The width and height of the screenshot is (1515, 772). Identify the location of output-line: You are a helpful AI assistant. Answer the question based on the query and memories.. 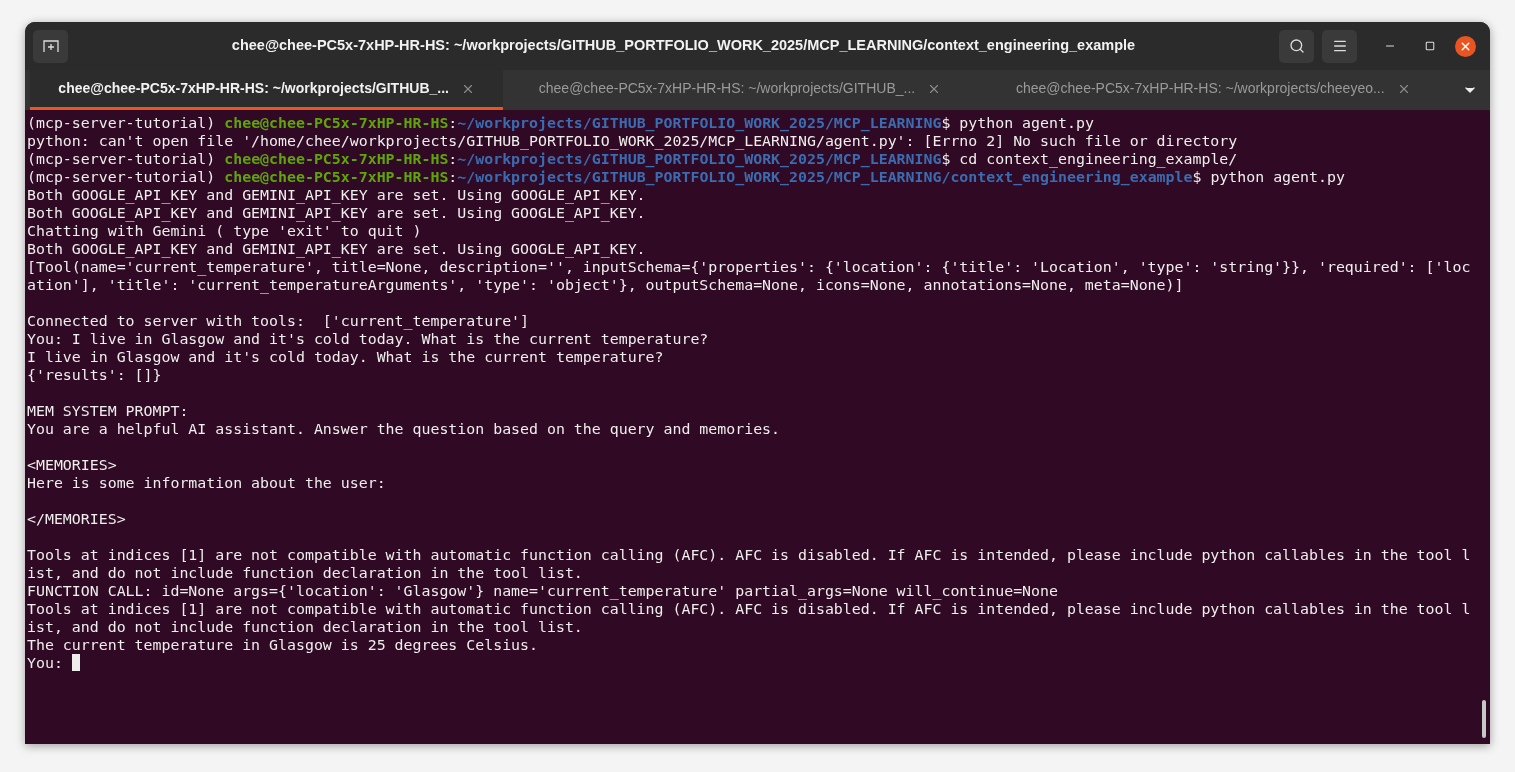
(404, 429).